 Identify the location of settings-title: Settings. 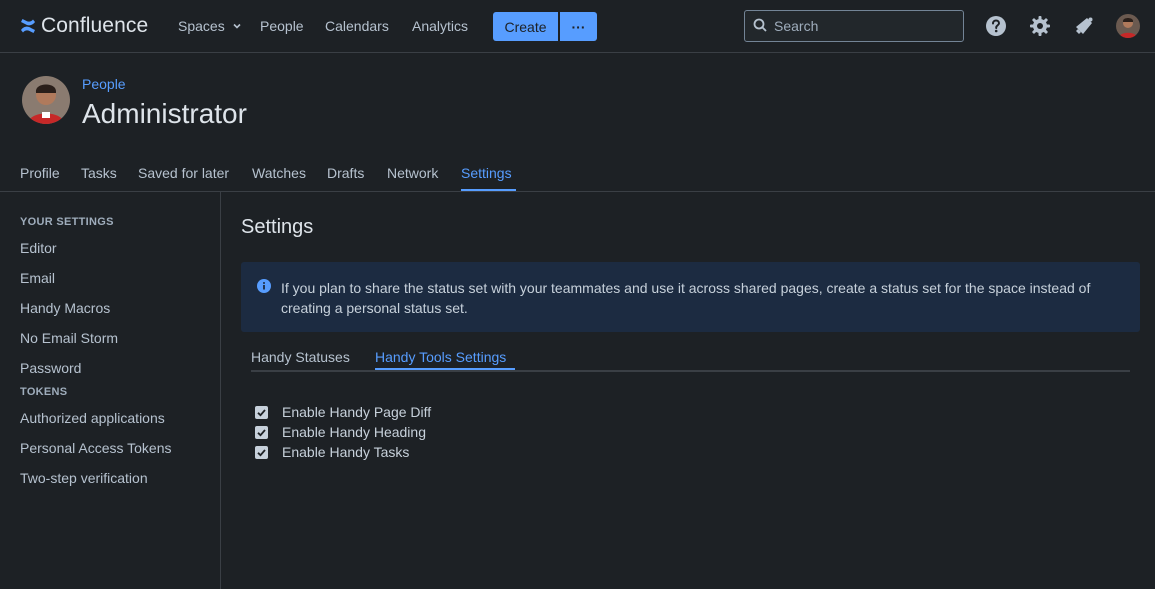
(277, 227).